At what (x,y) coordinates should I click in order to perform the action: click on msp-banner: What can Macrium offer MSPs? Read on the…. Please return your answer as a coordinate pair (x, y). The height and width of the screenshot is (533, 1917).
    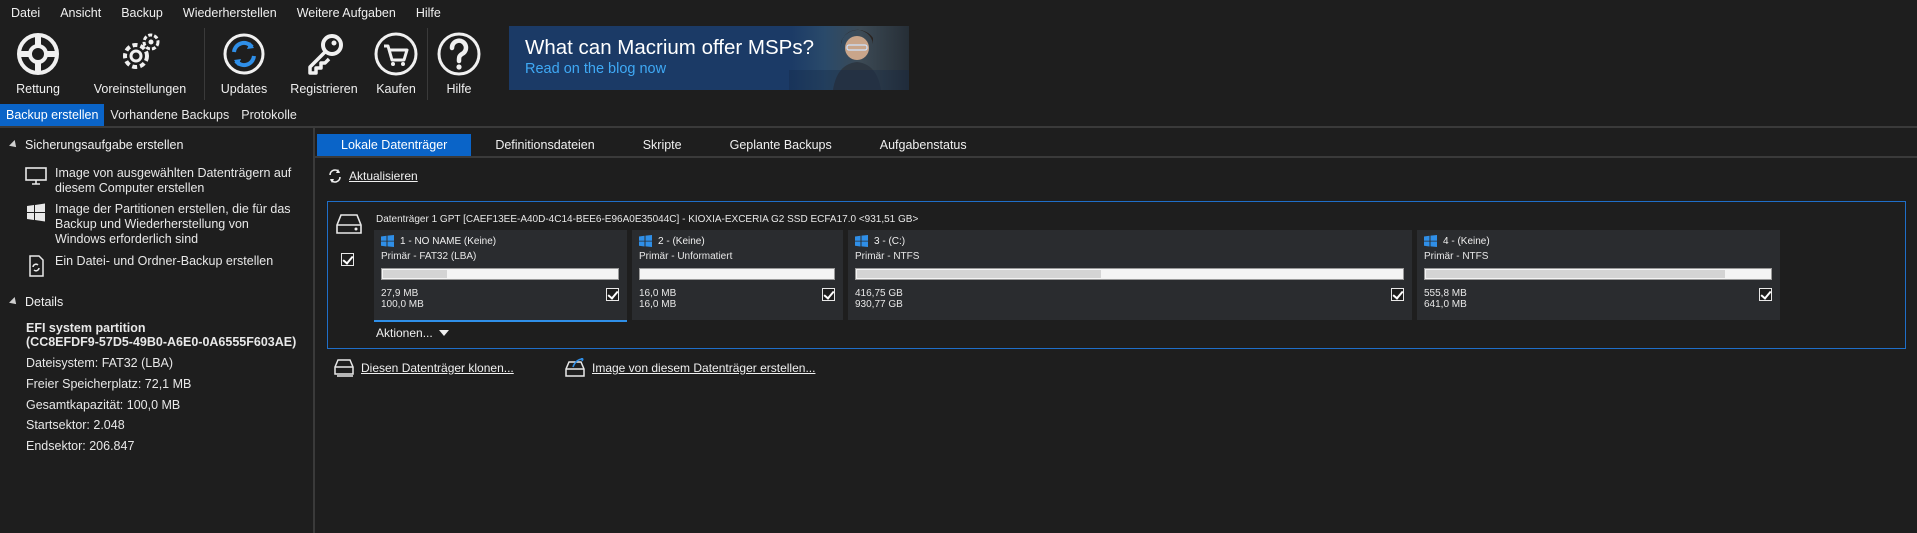
    Looking at the image, I should click on (709, 58).